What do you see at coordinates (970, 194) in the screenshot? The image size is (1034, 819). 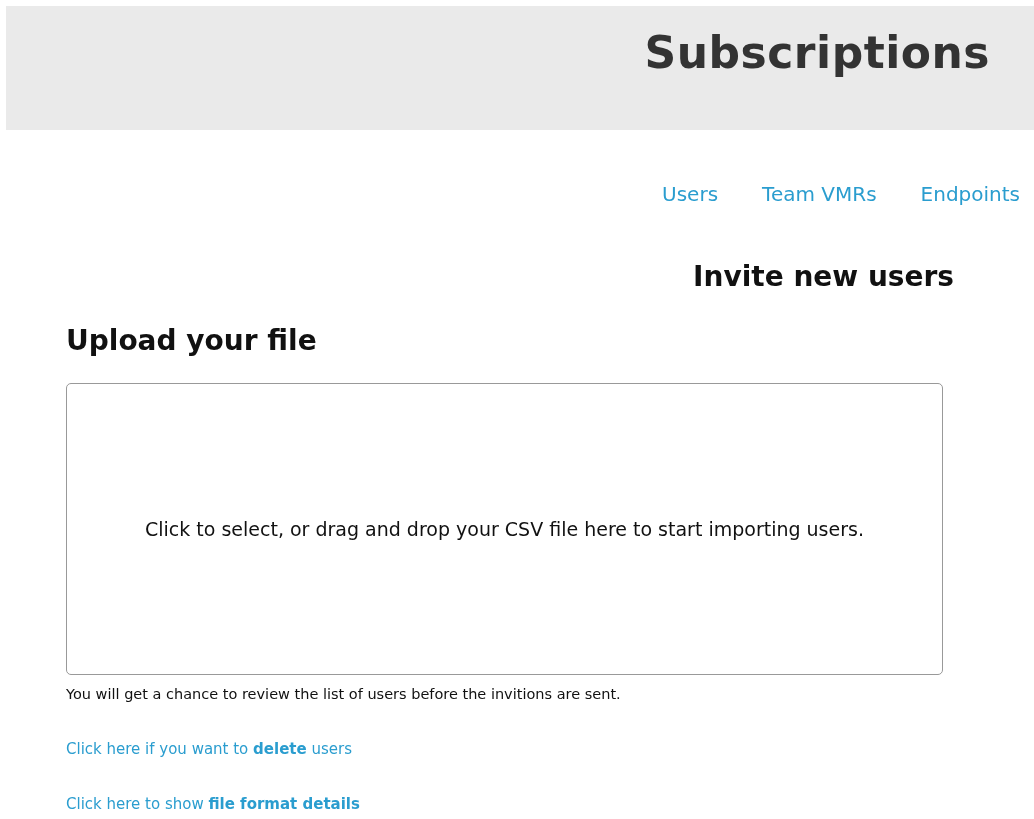 I see `nav-link: Endpoints` at bounding box center [970, 194].